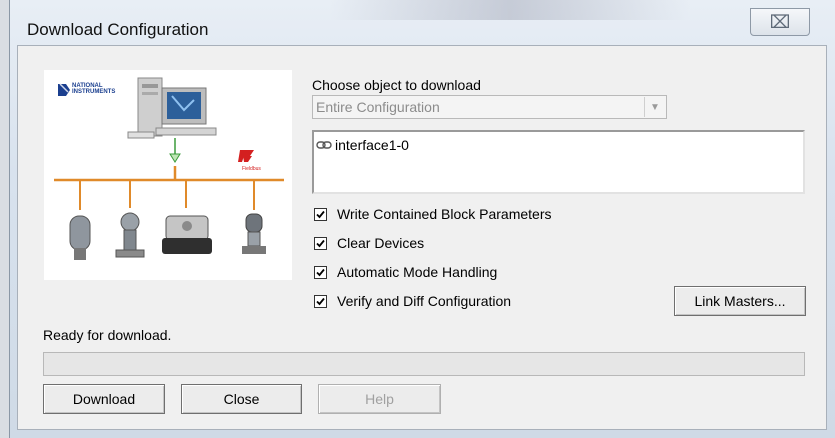 The height and width of the screenshot is (438, 835). I want to click on fieldbus-trunk, so click(169, 188).